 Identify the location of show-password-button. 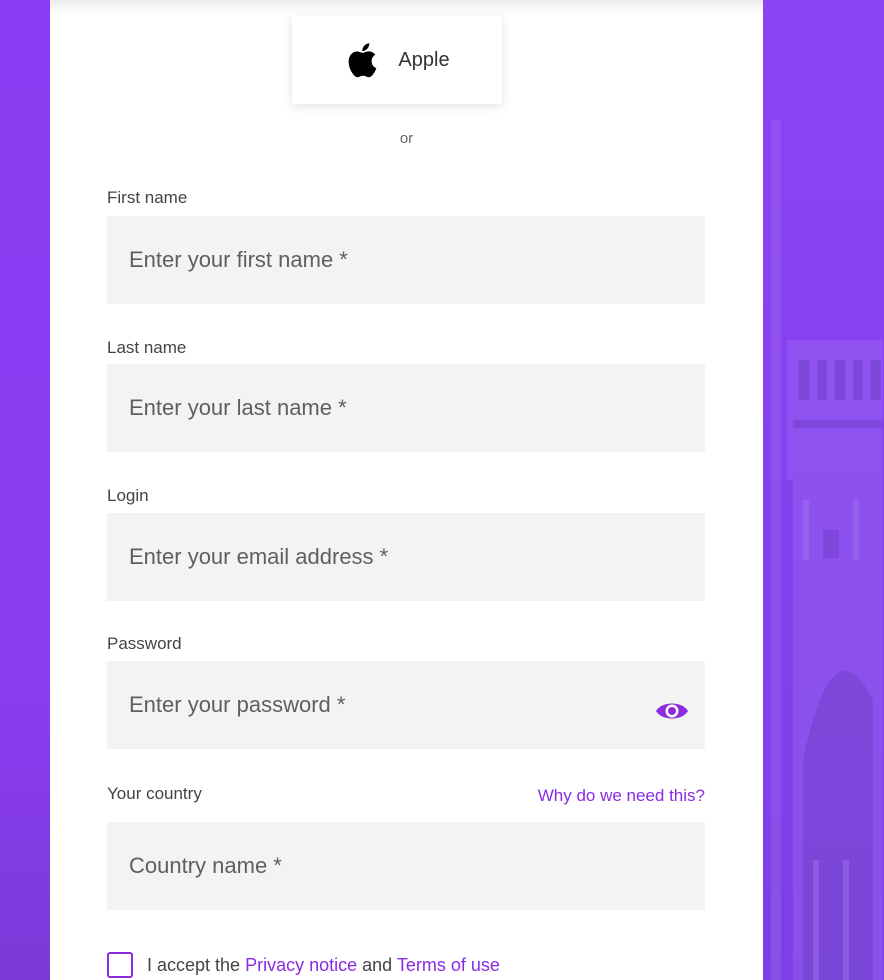
(672, 711).